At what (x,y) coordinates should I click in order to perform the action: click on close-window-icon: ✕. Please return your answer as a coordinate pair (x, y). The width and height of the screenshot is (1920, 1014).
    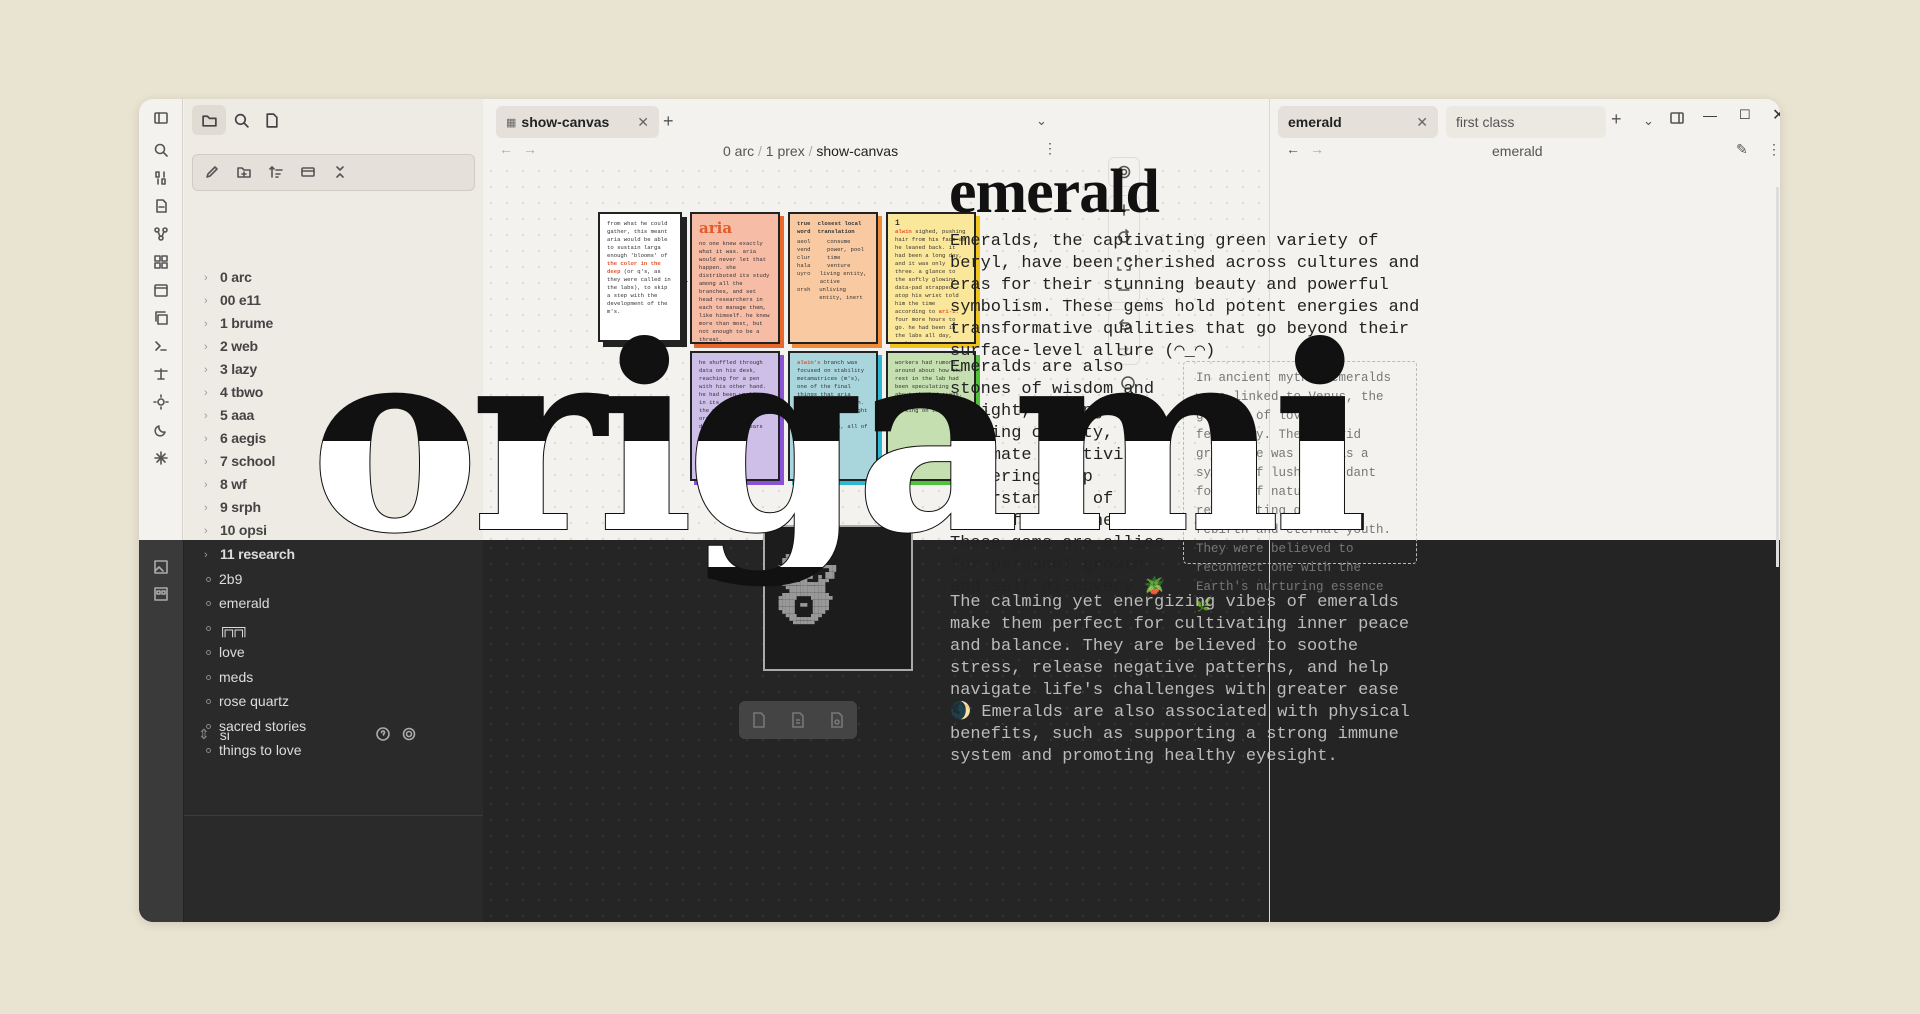
    Looking at the image, I should click on (1776, 115).